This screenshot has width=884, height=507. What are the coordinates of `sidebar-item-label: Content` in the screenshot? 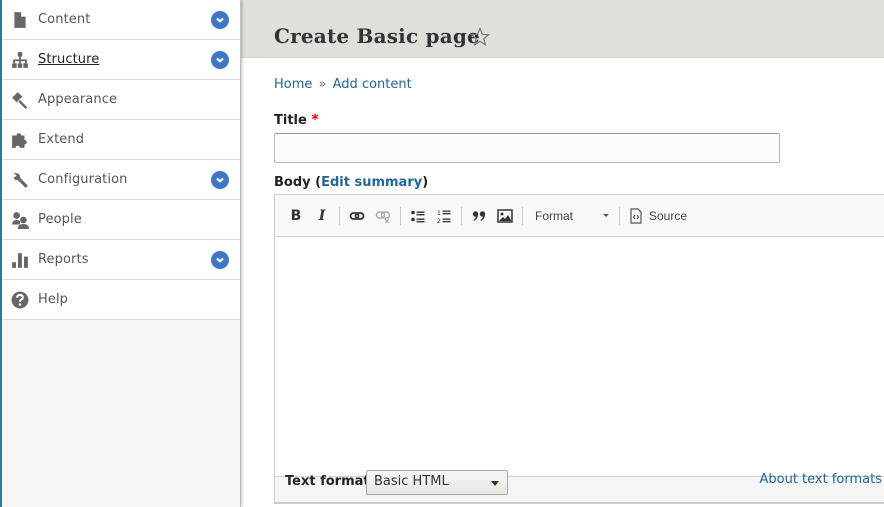 It's located at (64, 19).